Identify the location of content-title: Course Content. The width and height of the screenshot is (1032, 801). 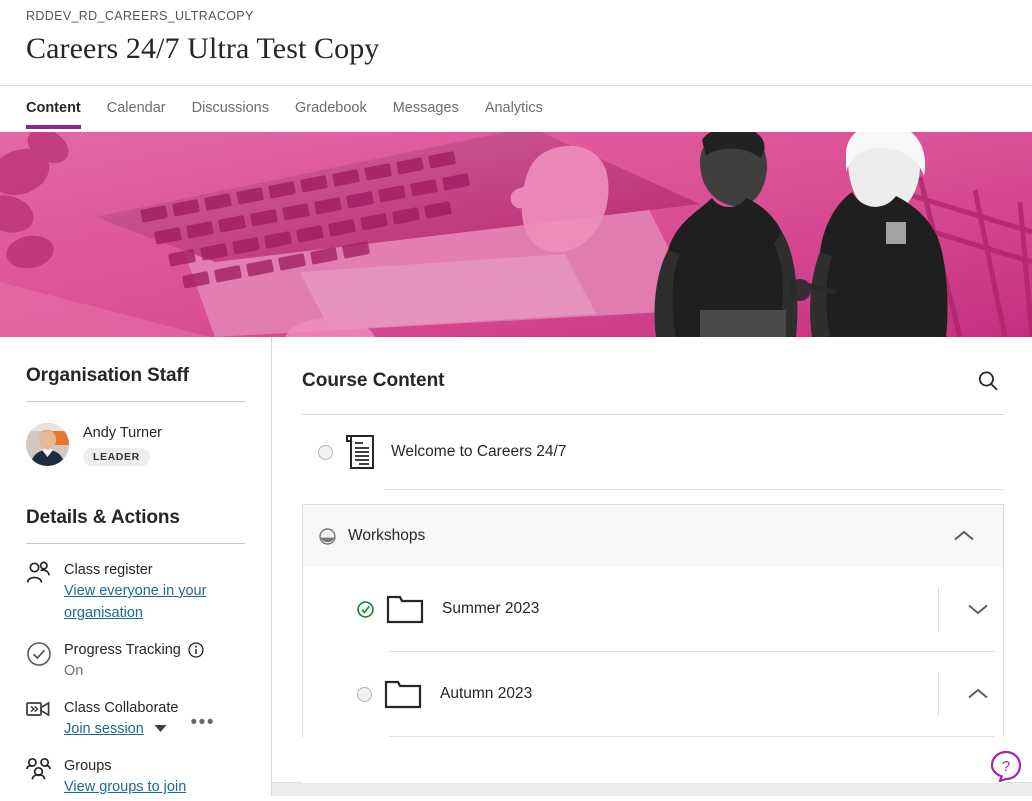
(373, 380).